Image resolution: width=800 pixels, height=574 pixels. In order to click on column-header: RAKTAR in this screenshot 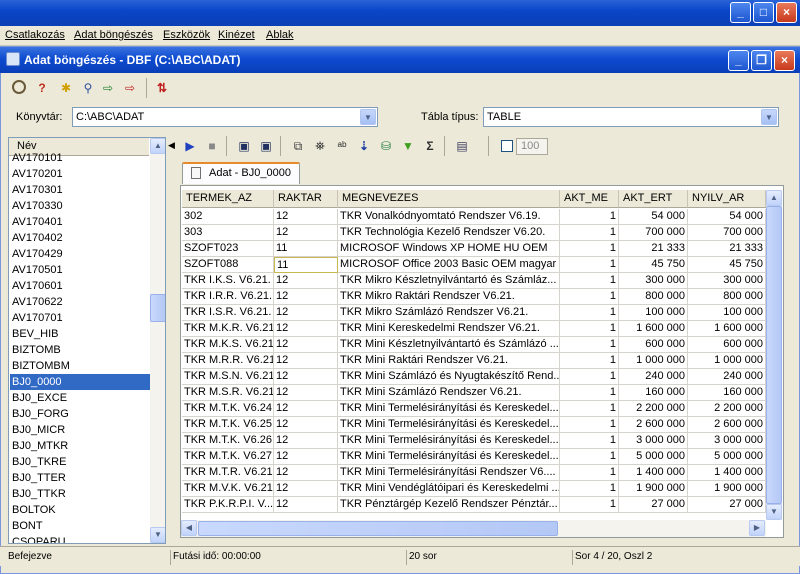, I will do `click(306, 199)`.